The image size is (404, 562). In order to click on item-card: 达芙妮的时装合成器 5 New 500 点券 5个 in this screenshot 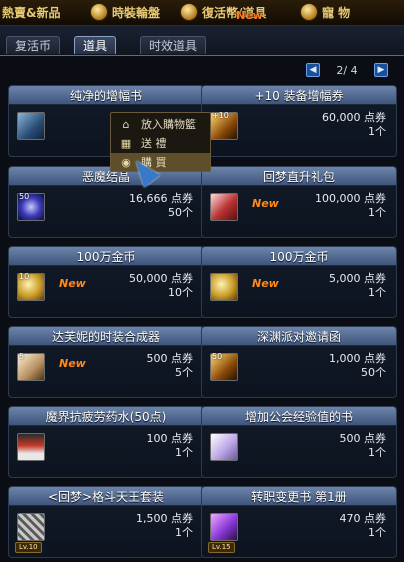, I will do `click(106, 362)`.